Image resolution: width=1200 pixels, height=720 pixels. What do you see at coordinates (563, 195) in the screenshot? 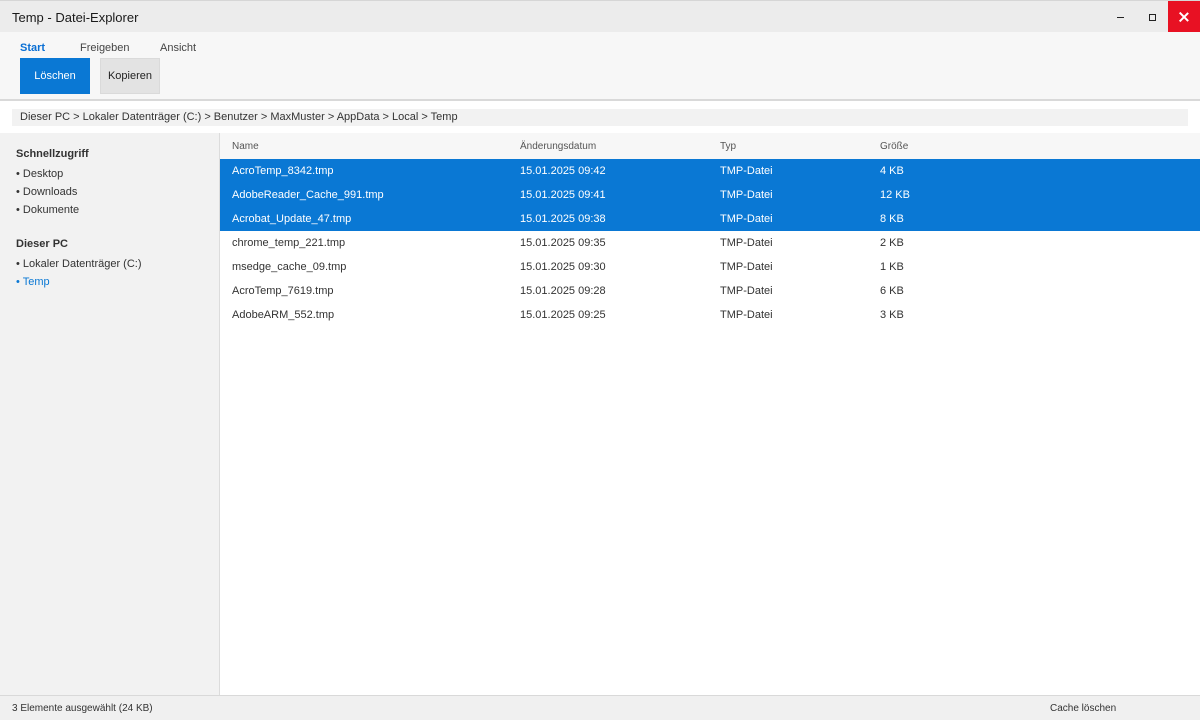
I see `file-date: 15.01.2025 09:41` at bounding box center [563, 195].